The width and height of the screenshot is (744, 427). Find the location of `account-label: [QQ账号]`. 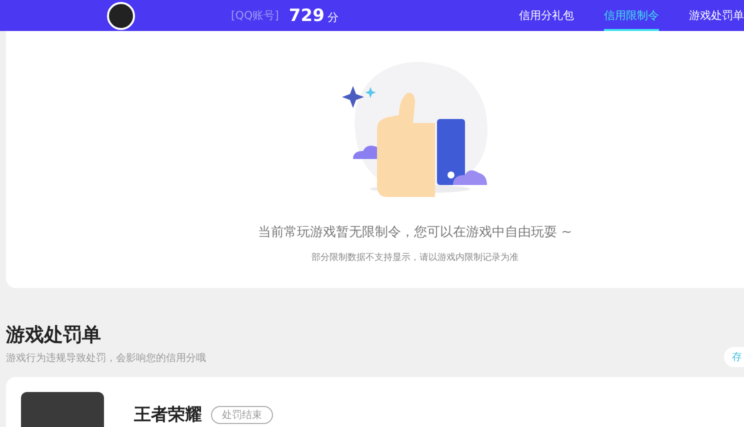

account-label: [QQ账号] is located at coordinates (255, 15).